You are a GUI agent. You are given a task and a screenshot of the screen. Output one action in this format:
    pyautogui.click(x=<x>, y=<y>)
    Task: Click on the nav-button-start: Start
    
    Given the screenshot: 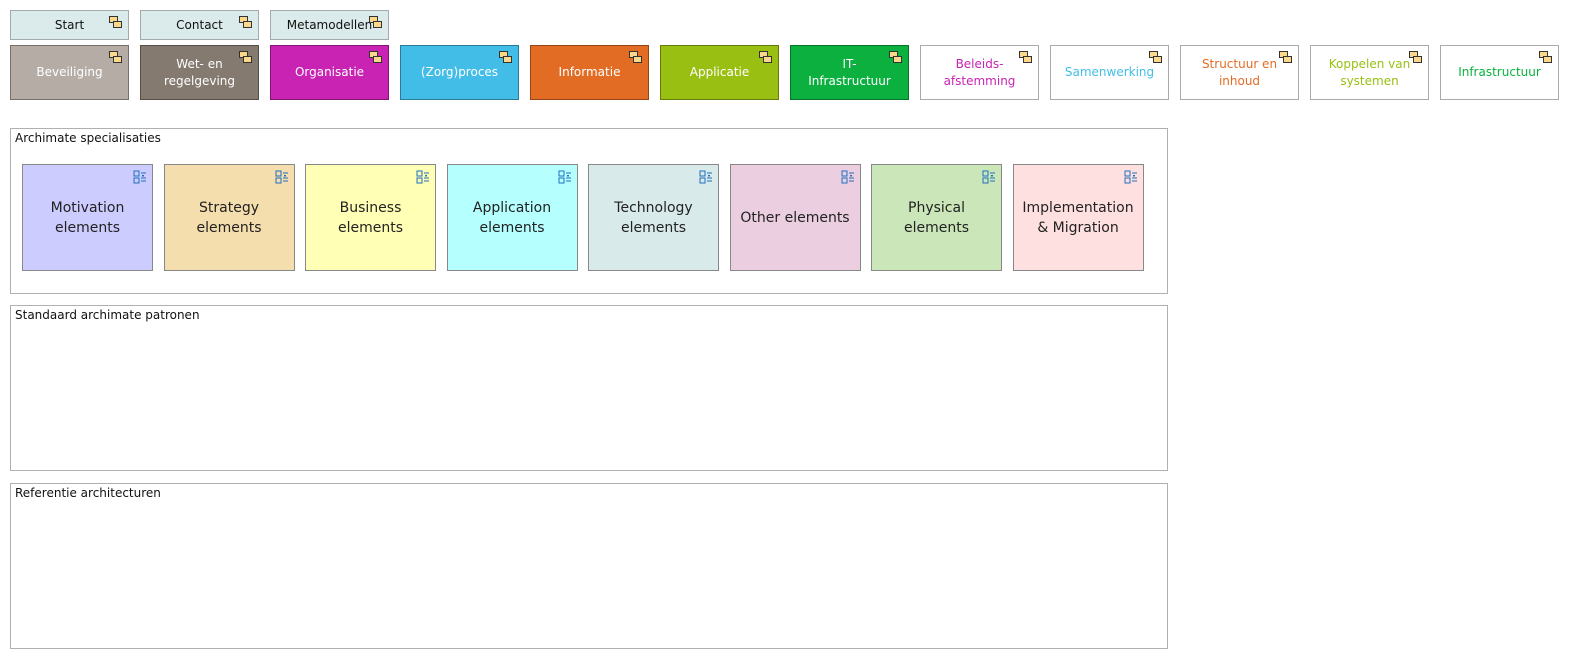 What is the action you would take?
    pyautogui.click(x=69, y=25)
    